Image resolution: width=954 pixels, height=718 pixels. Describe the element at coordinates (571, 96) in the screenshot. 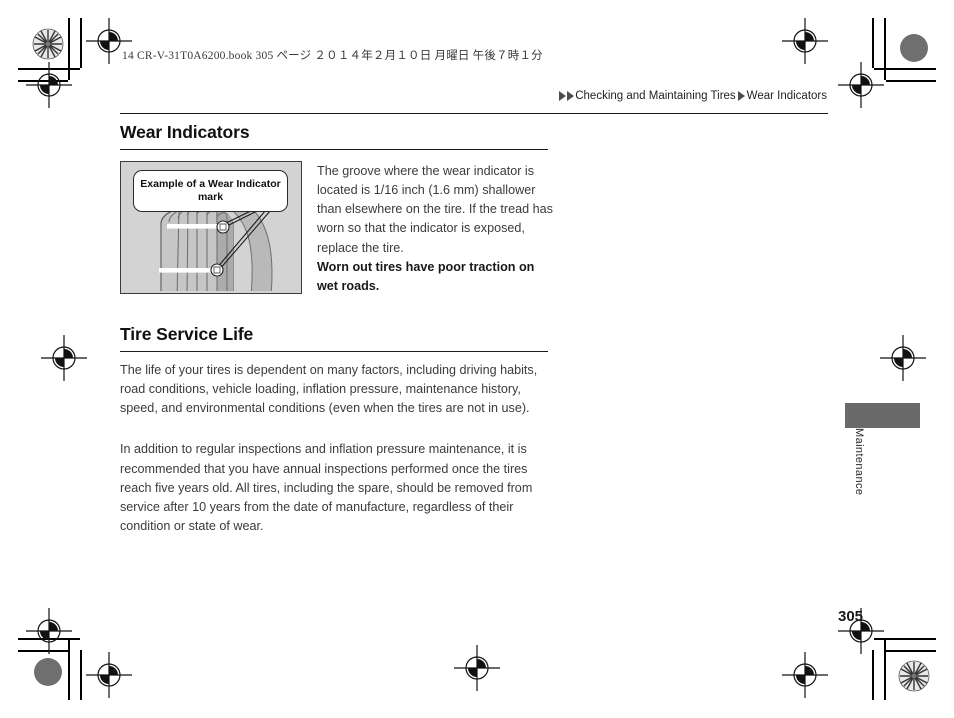

I see `triangle-right-icon-second` at that location.